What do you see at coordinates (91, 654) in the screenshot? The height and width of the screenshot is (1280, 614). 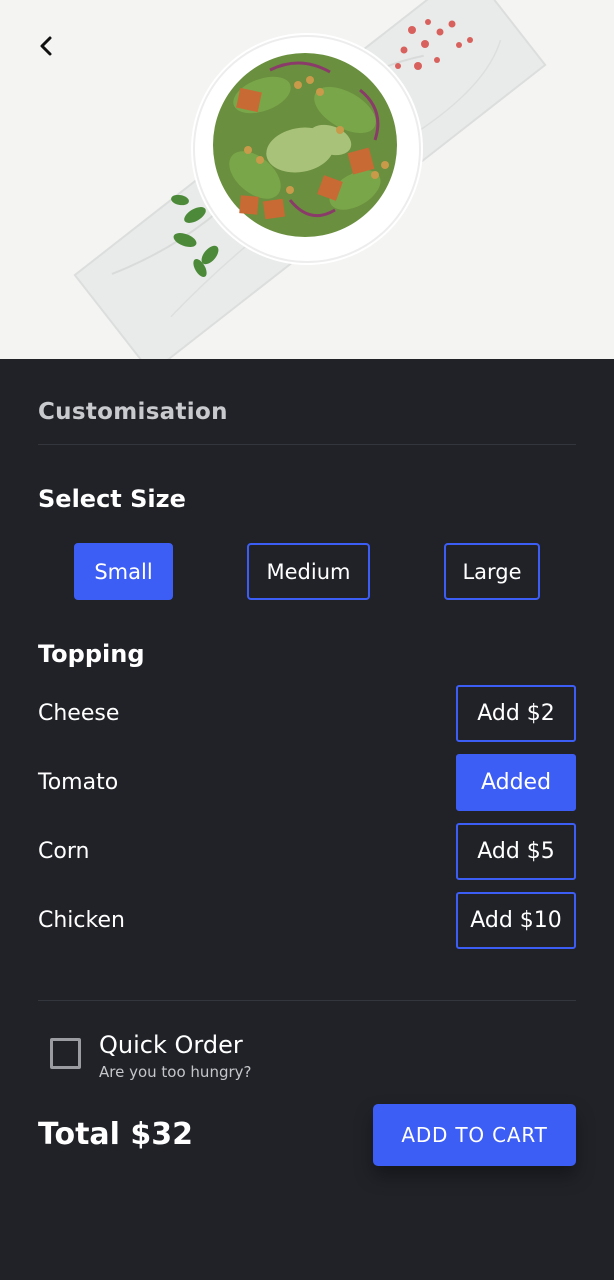 I see `topping-heading: Topping` at bounding box center [91, 654].